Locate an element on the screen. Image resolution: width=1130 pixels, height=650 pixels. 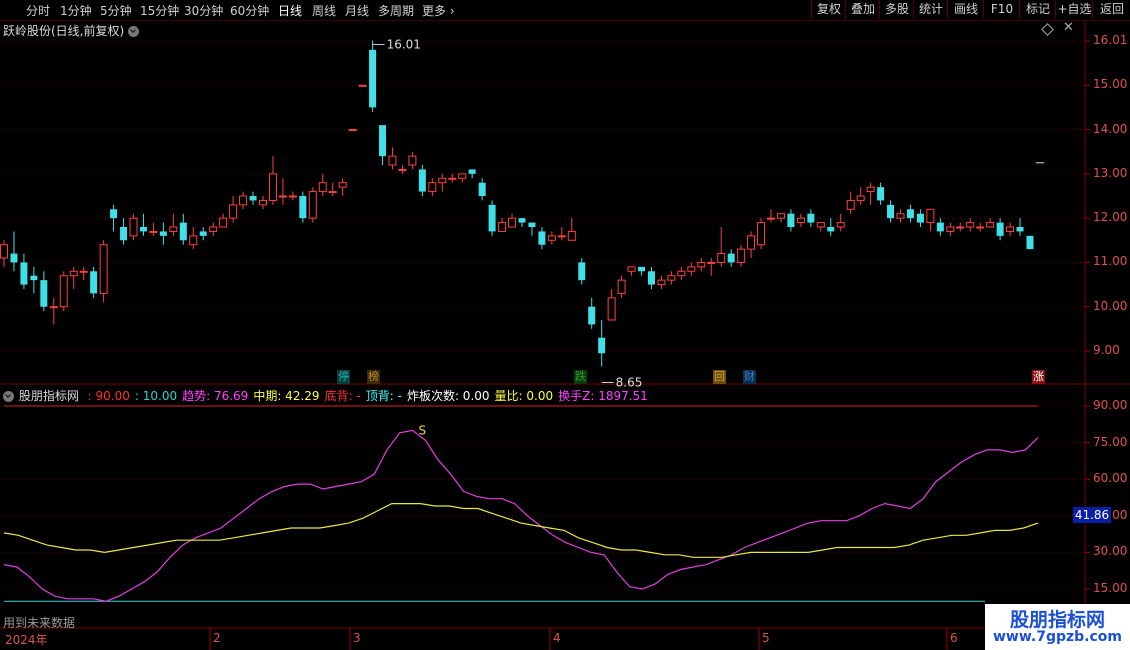
event-badge: 涨 is located at coordinates (1038, 377).